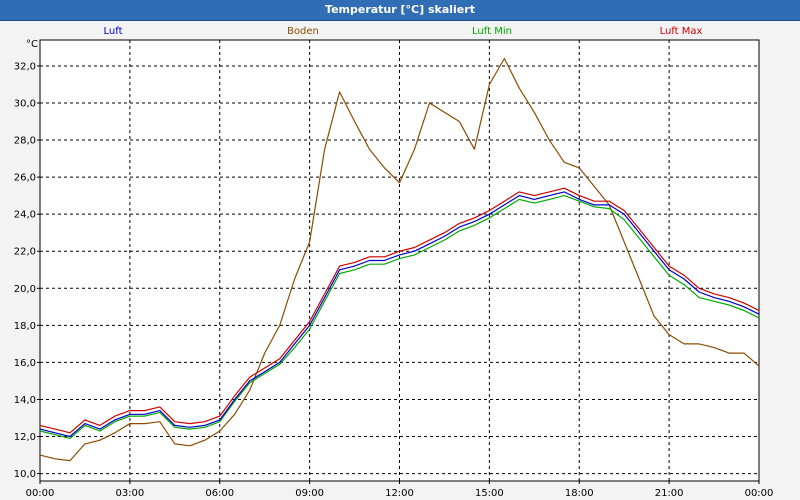 The width and height of the screenshot is (800, 500). I want to click on y-tick-label: 22,0, so click(25, 252).